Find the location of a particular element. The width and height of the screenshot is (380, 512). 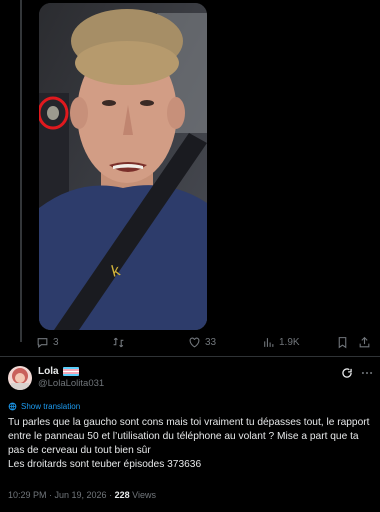

views-count: 1.9K is located at coordinates (289, 342).